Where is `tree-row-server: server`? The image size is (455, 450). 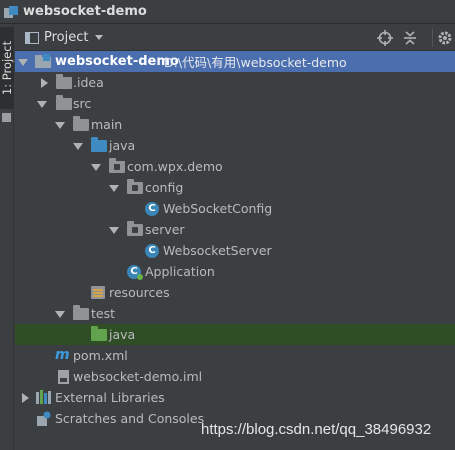 tree-row-server: server is located at coordinates (235, 229).